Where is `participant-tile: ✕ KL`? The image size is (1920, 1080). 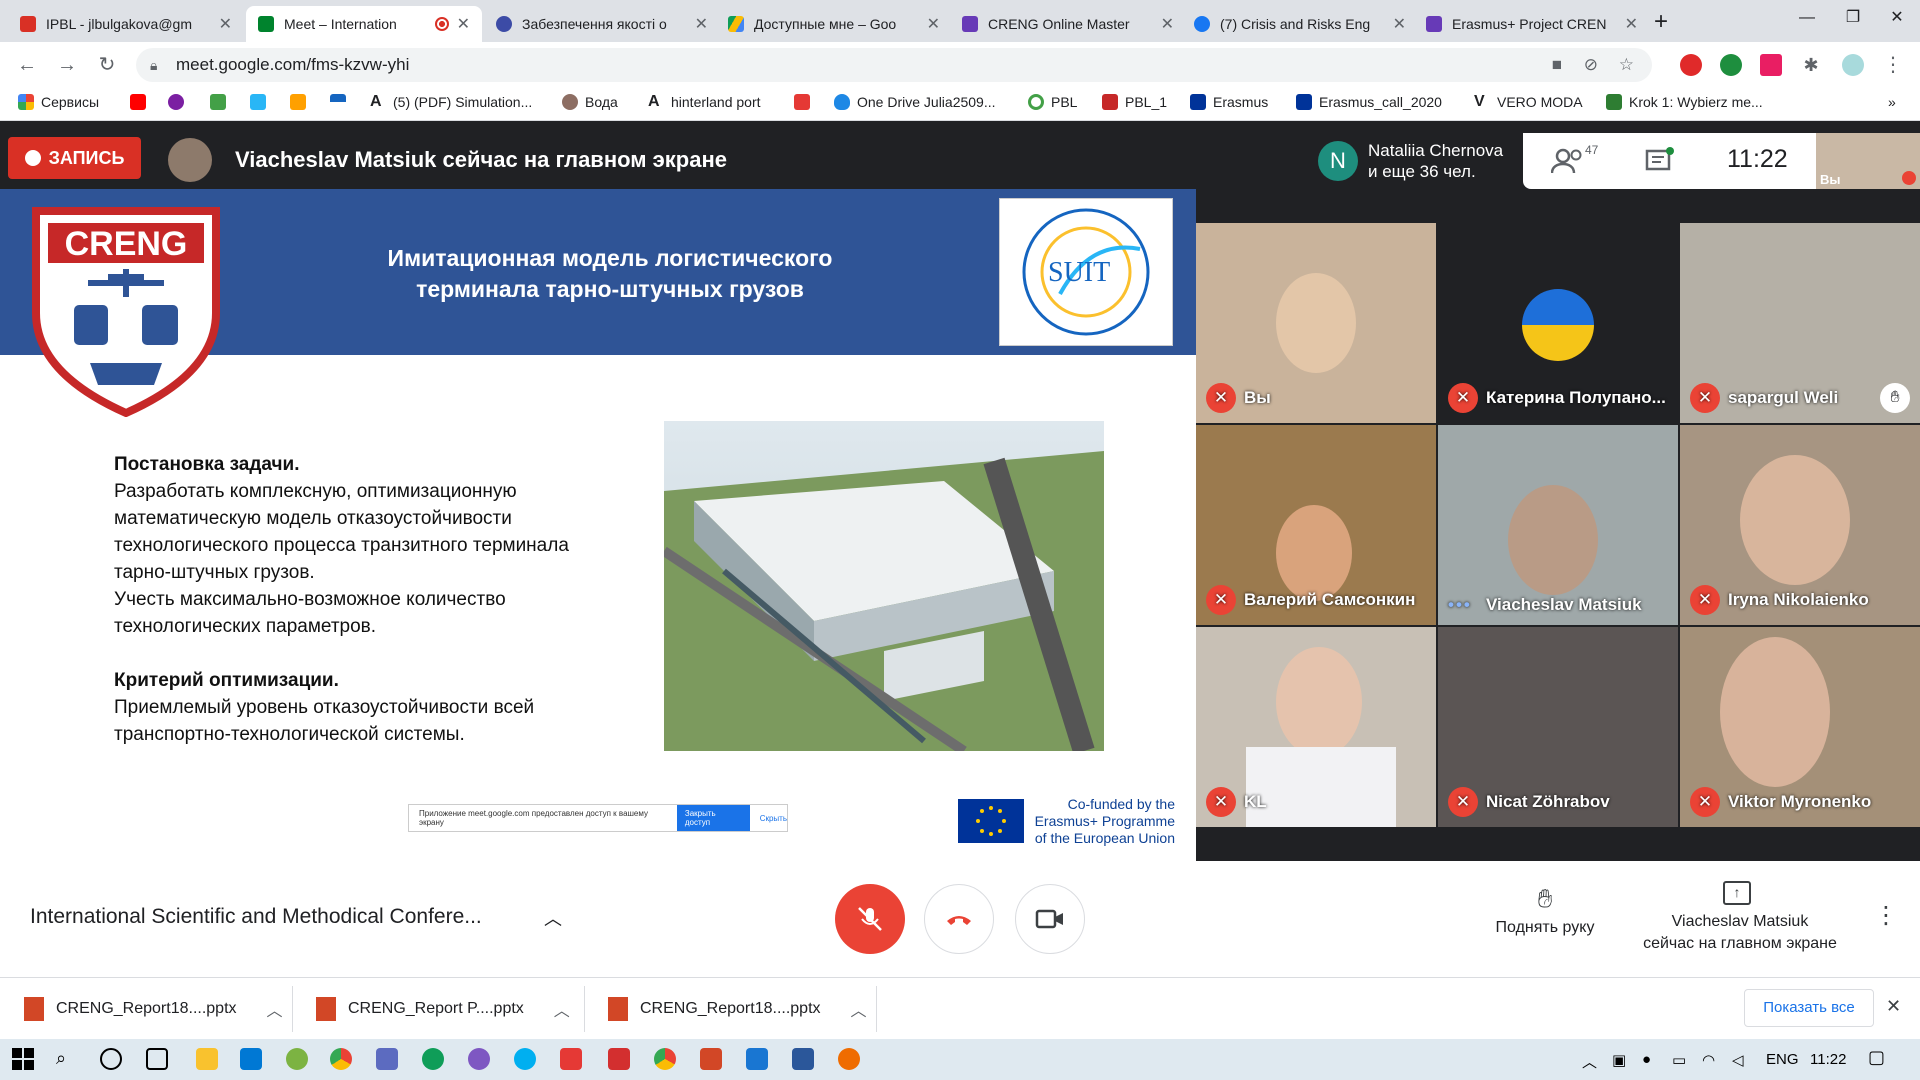 participant-tile: ✕ KL is located at coordinates (1316, 727).